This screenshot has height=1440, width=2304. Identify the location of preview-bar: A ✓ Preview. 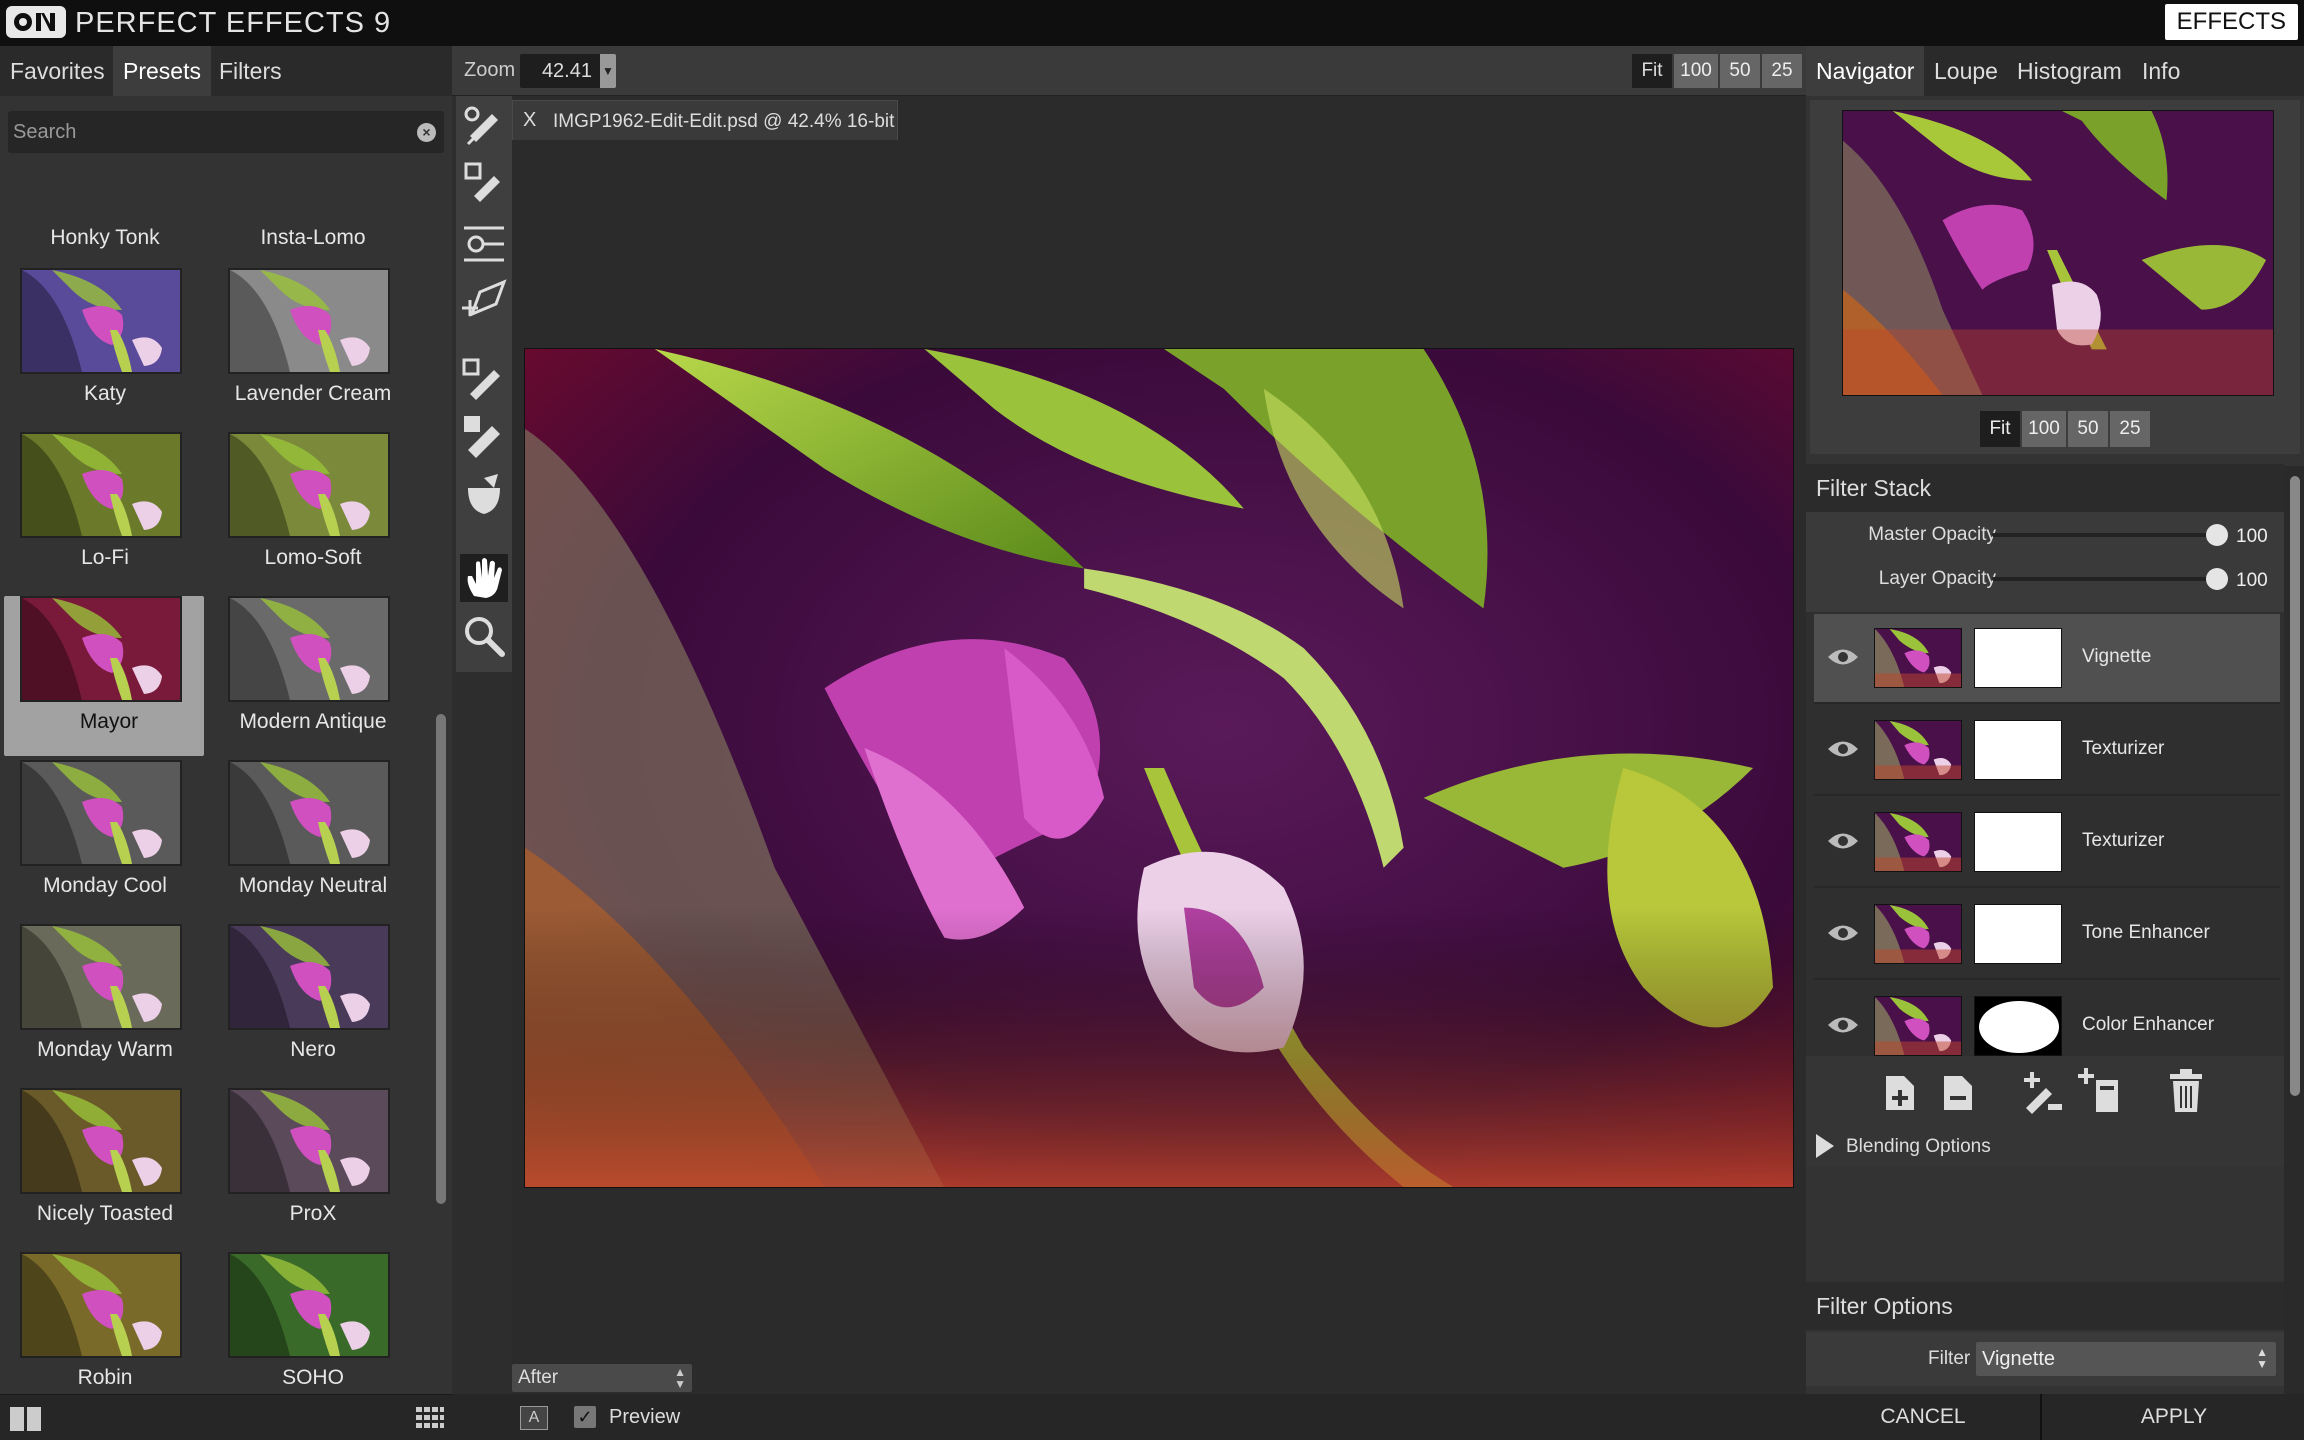
(1129, 1417).